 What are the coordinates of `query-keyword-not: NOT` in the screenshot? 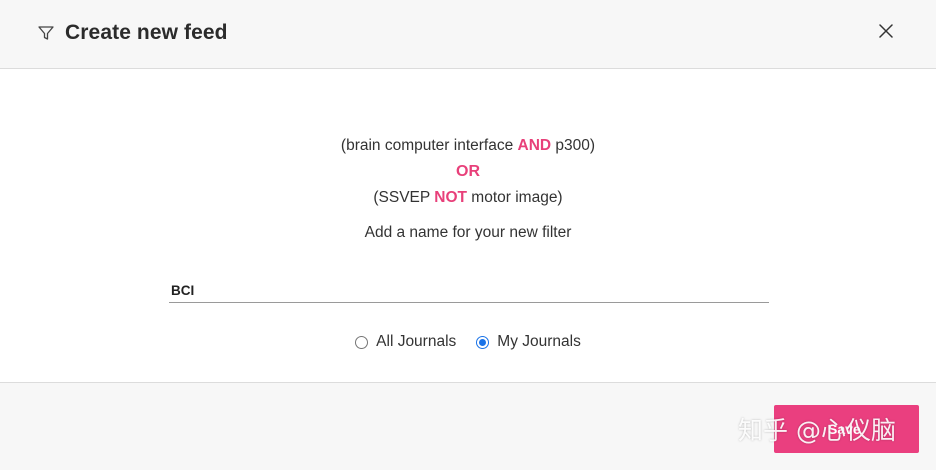 It's located at (450, 197).